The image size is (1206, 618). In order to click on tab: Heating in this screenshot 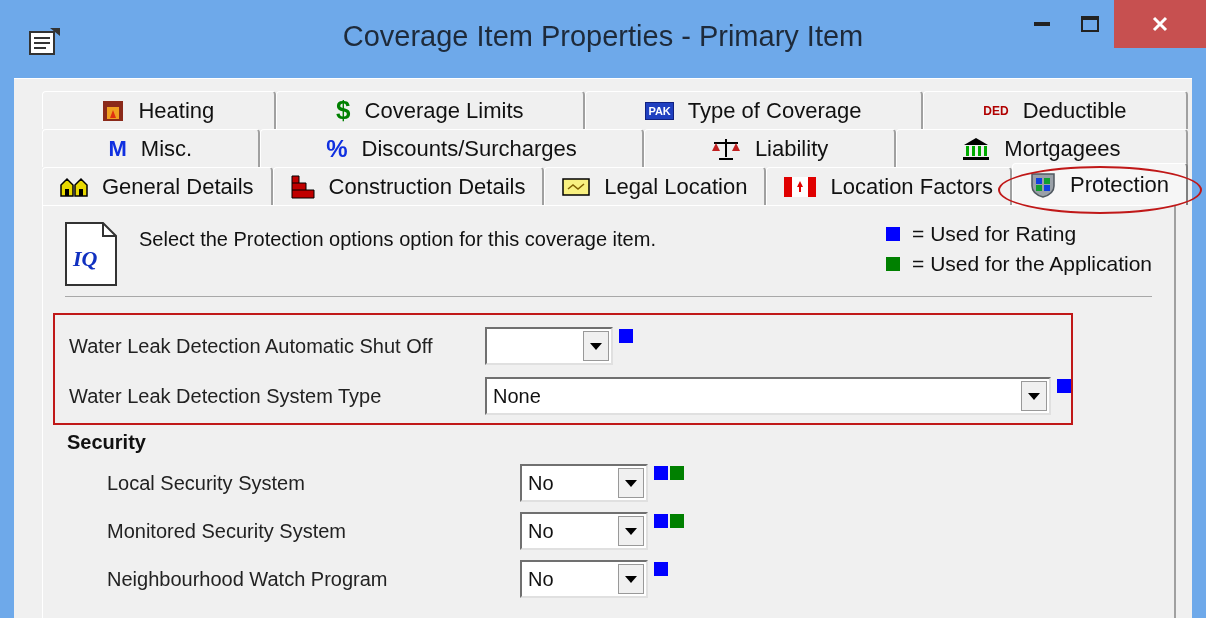, I will do `click(159, 110)`.